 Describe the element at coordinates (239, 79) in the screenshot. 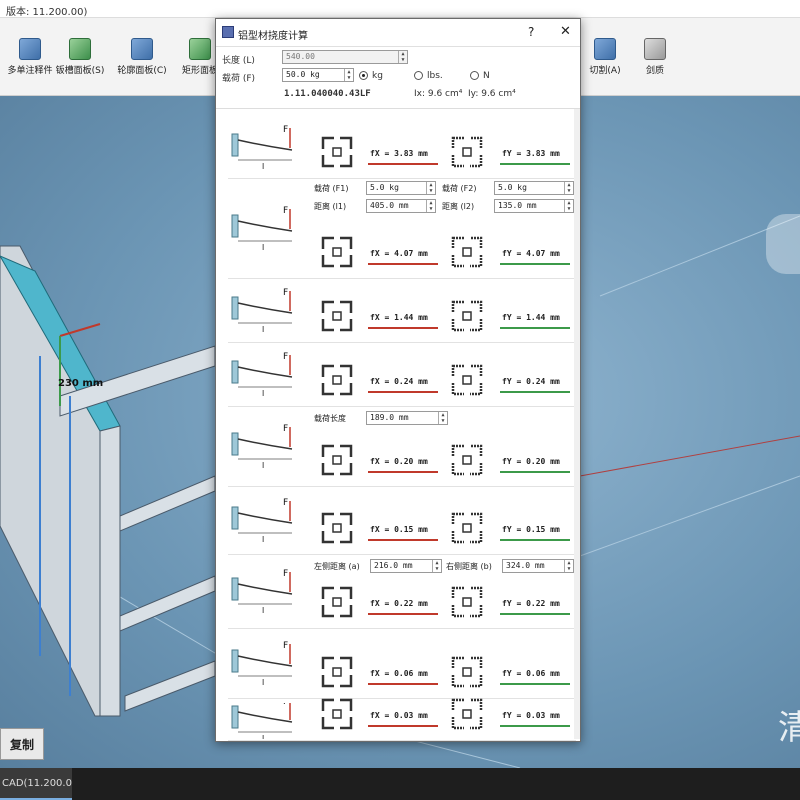

I see `load-label: 载荷 (F)` at that location.